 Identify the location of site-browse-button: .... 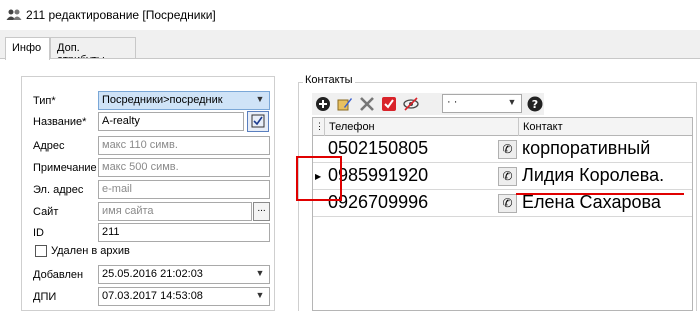
(261, 211).